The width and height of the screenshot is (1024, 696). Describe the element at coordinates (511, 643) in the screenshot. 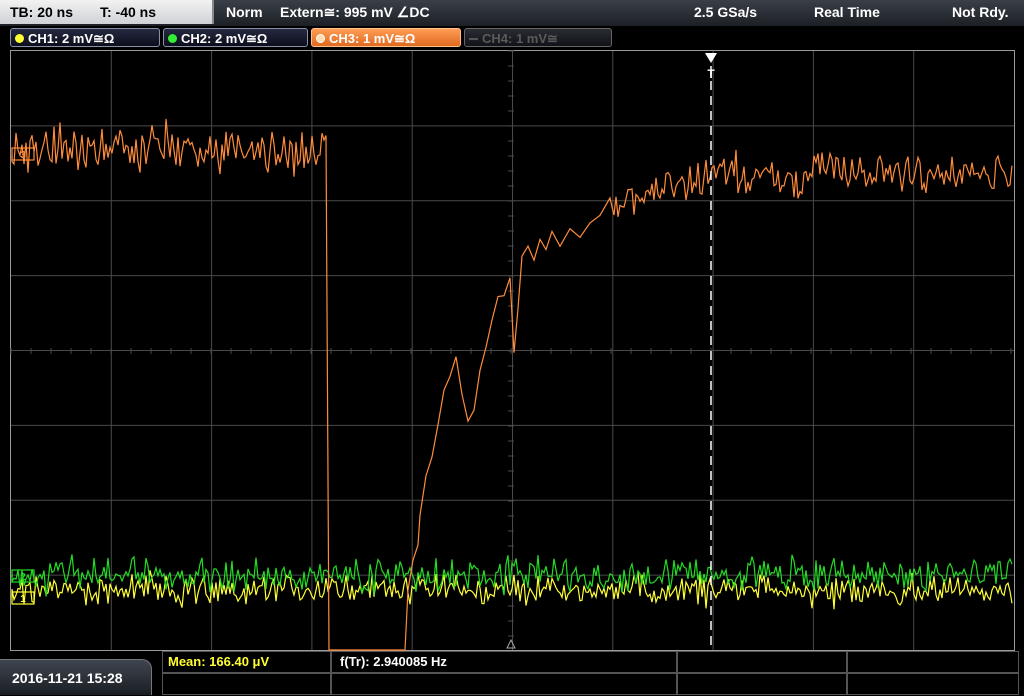

I see `trigger-offset-icon` at that location.